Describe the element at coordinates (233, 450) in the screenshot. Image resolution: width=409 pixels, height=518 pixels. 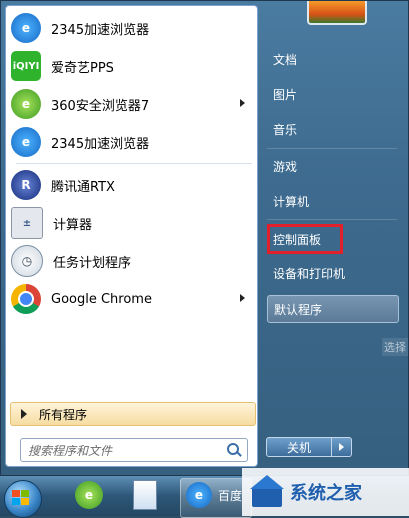
I see `search-icon` at that location.